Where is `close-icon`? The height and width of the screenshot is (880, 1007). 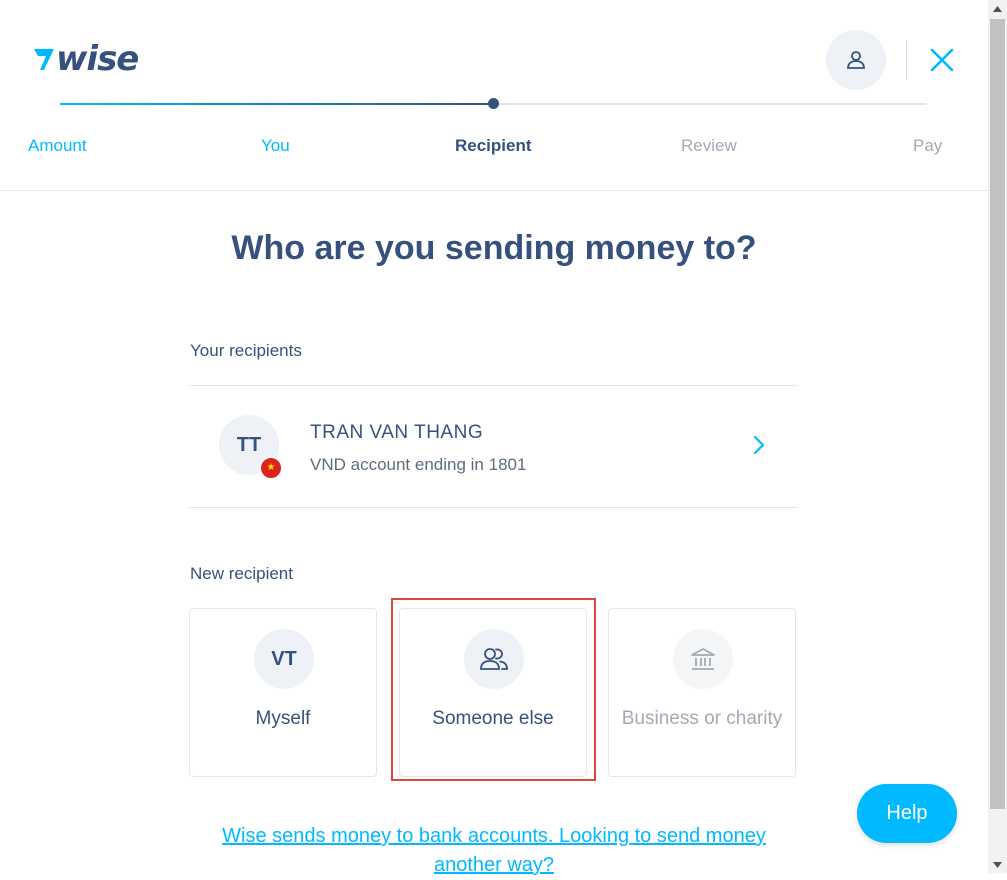 close-icon is located at coordinates (942, 60).